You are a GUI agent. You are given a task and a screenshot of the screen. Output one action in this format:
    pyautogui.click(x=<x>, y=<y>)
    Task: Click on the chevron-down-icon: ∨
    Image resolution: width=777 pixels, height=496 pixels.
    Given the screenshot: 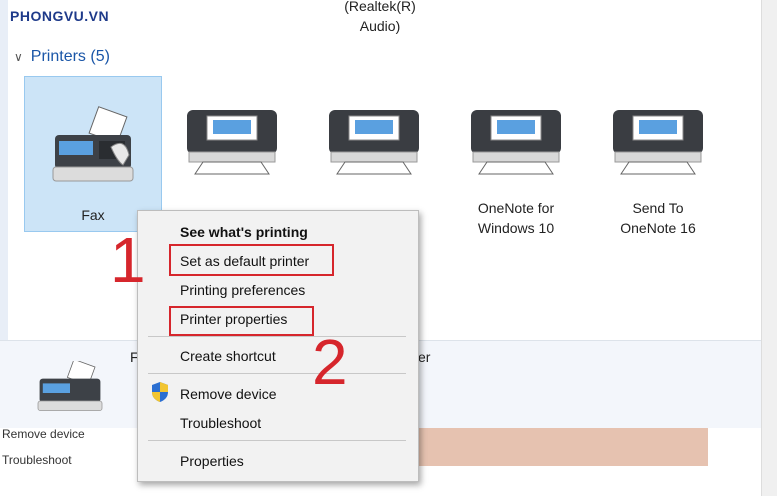 What is the action you would take?
    pyautogui.click(x=18, y=57)
    